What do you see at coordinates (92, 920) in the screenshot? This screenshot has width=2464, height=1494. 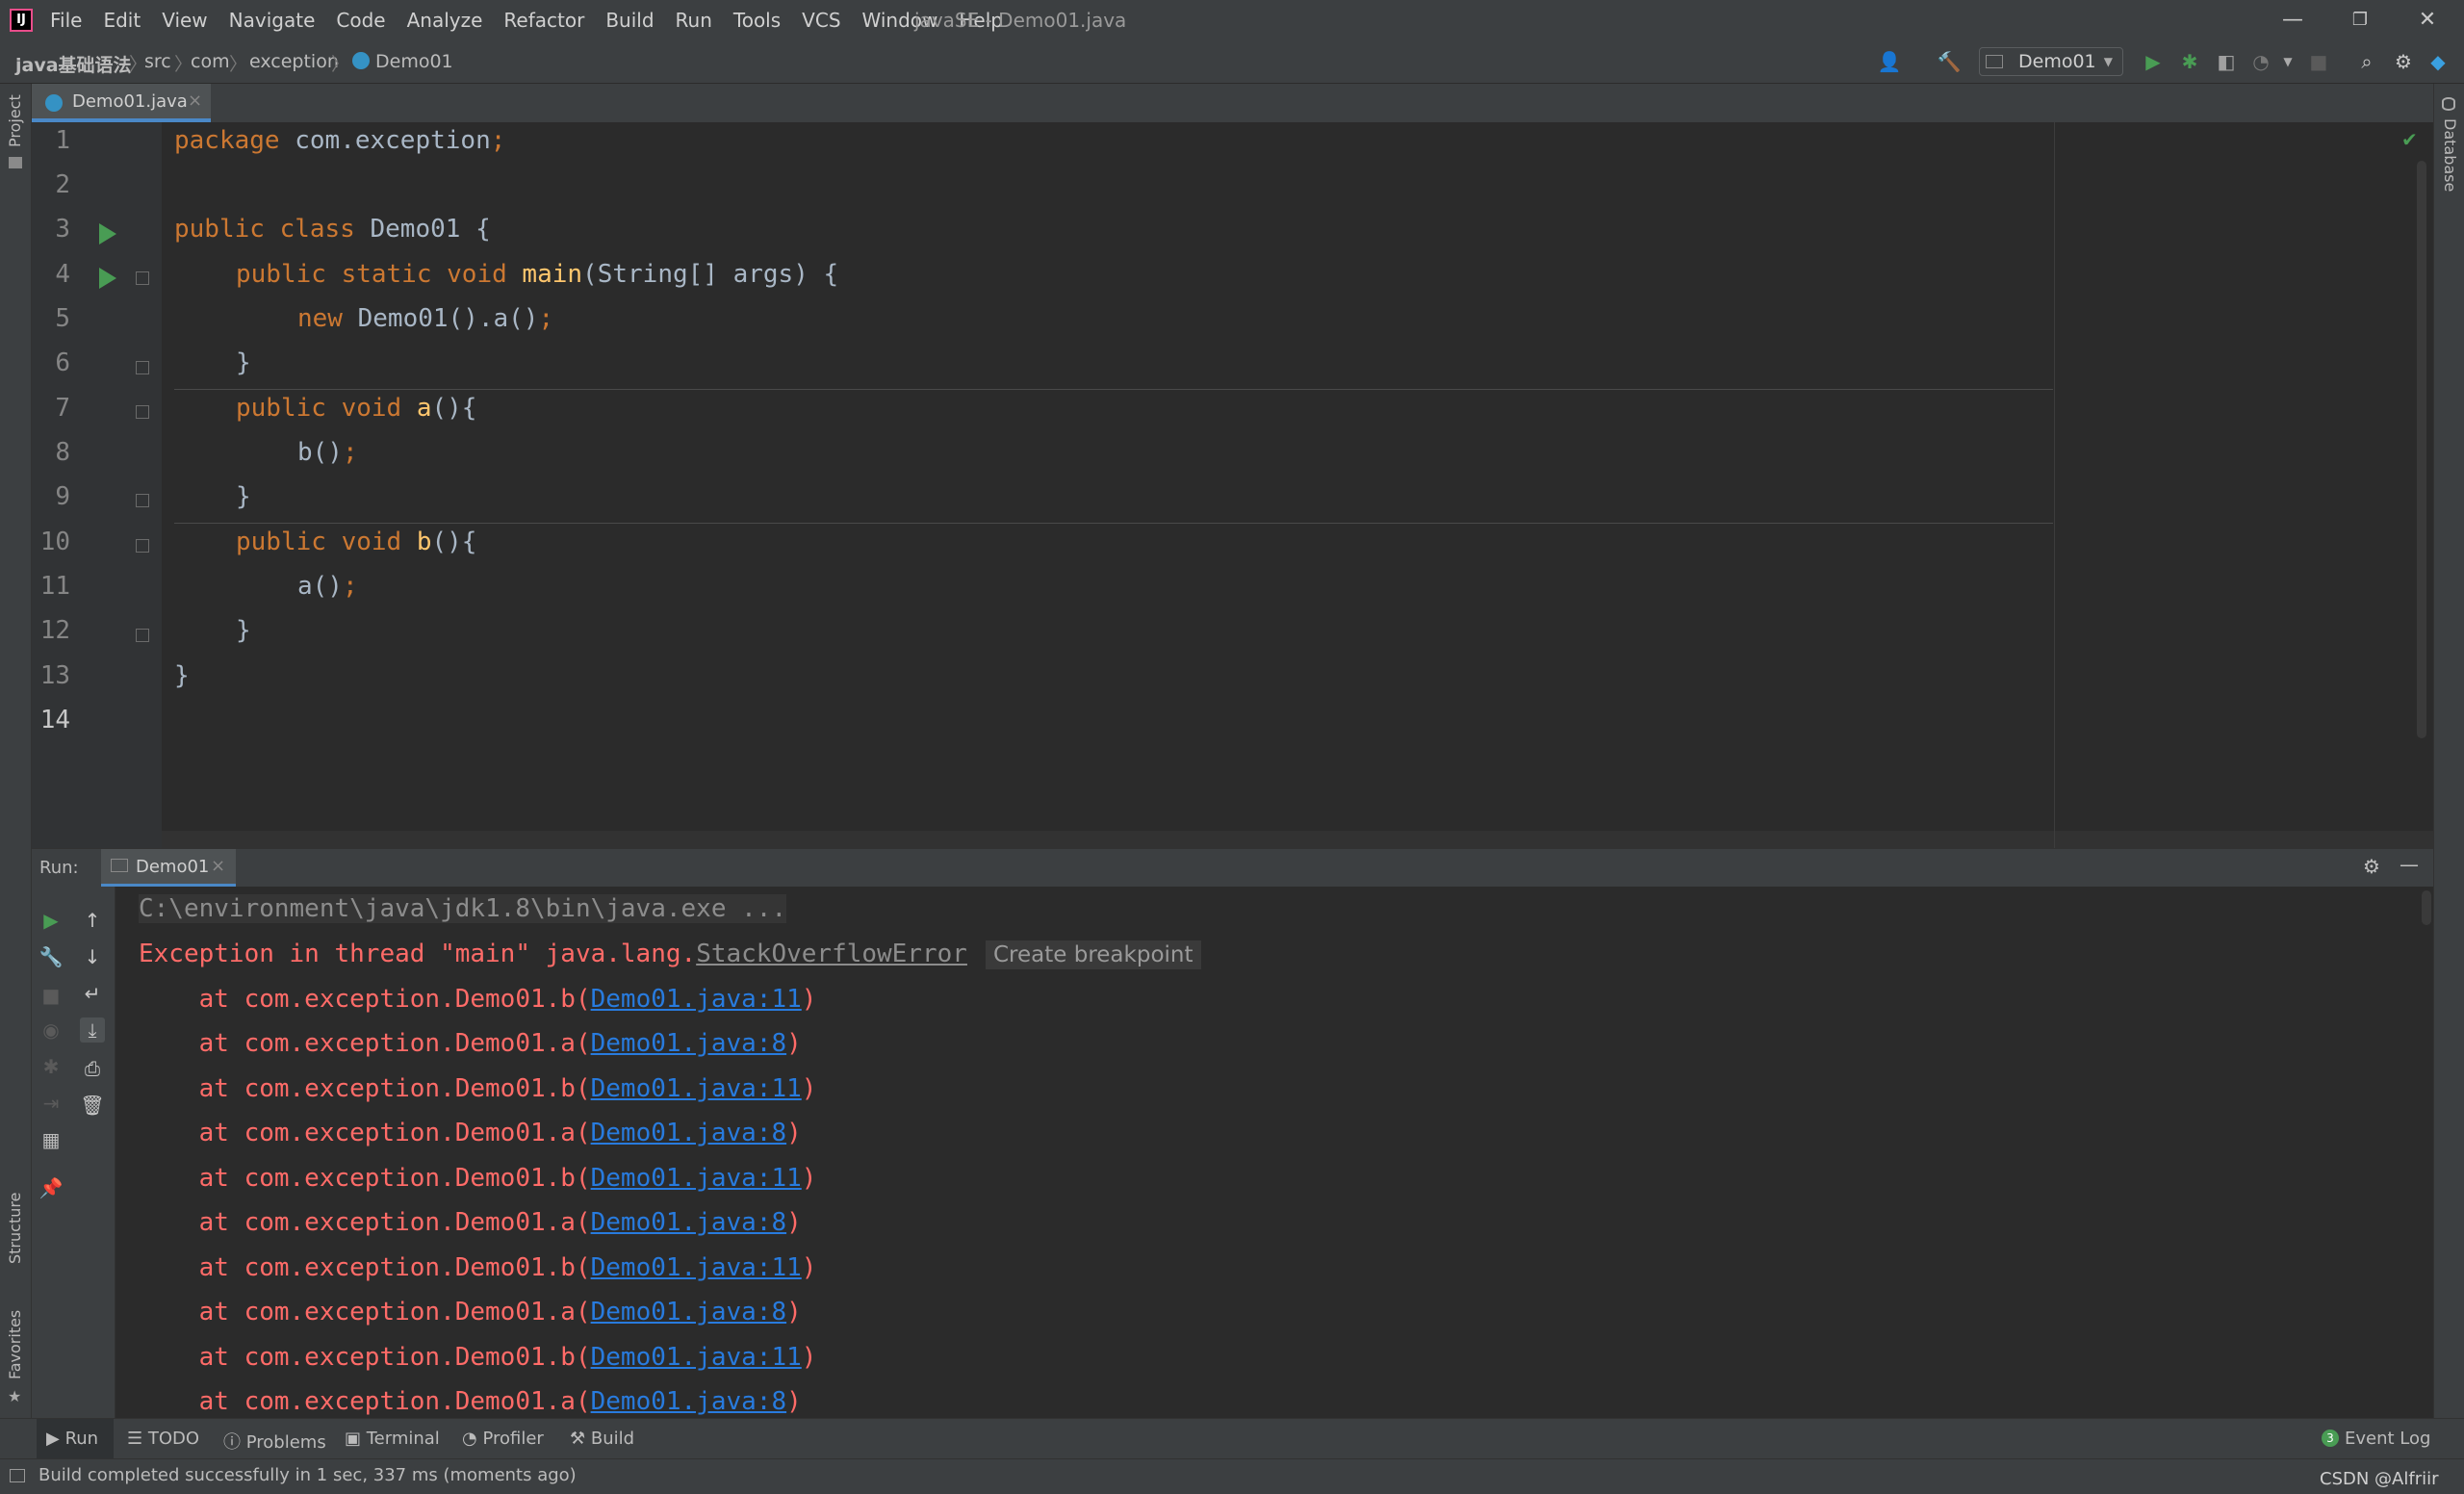 I see `arrow-up-icon: ↑` at bounding box center [92, 920].